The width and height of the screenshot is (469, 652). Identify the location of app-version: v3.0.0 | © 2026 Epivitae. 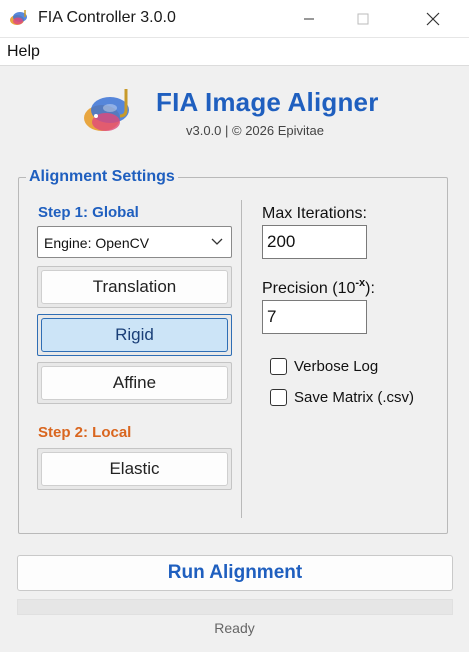
(255, 130).